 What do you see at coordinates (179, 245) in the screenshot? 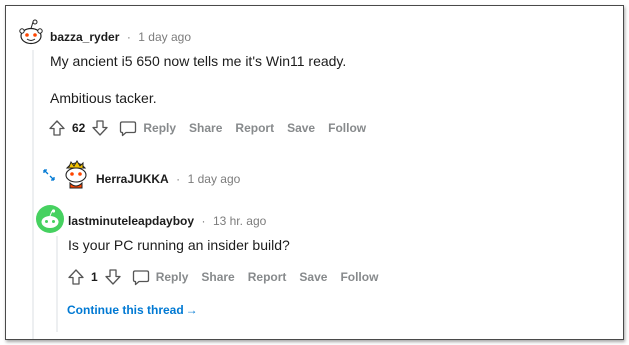
I see `comment-body-line: Is your PC running an insider build?` at bounding box center [179, 245].